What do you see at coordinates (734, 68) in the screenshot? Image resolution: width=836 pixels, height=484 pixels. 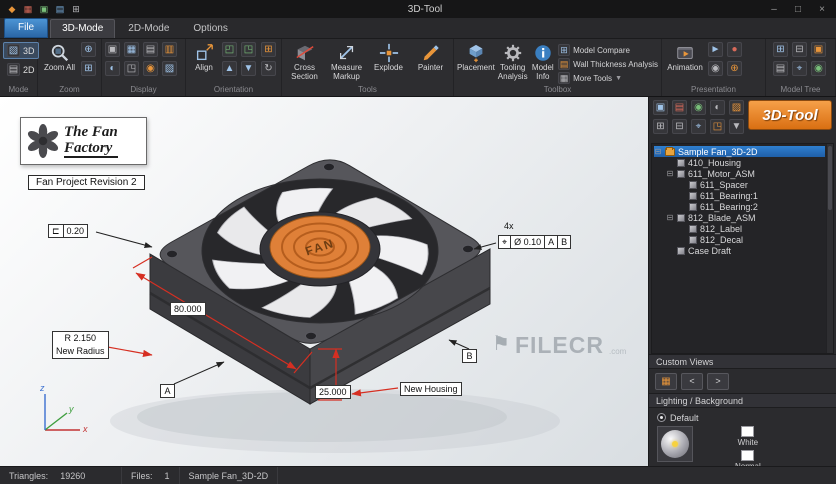 I see `export-video-icon: ⊕` at bounding box center [734, 68].